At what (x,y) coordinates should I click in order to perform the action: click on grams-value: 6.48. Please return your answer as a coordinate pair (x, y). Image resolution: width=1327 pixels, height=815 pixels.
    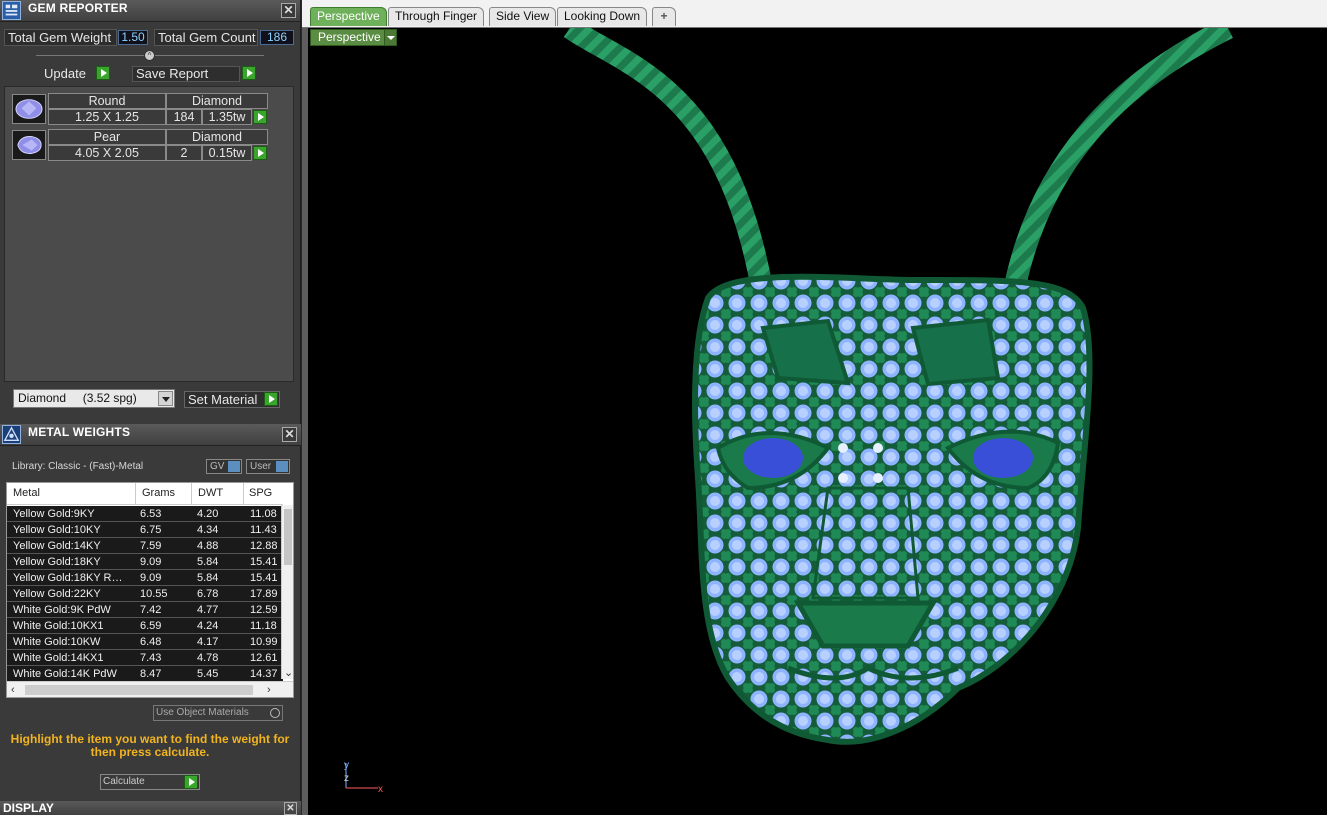
    Looking at the image, I should click on (151, 642).